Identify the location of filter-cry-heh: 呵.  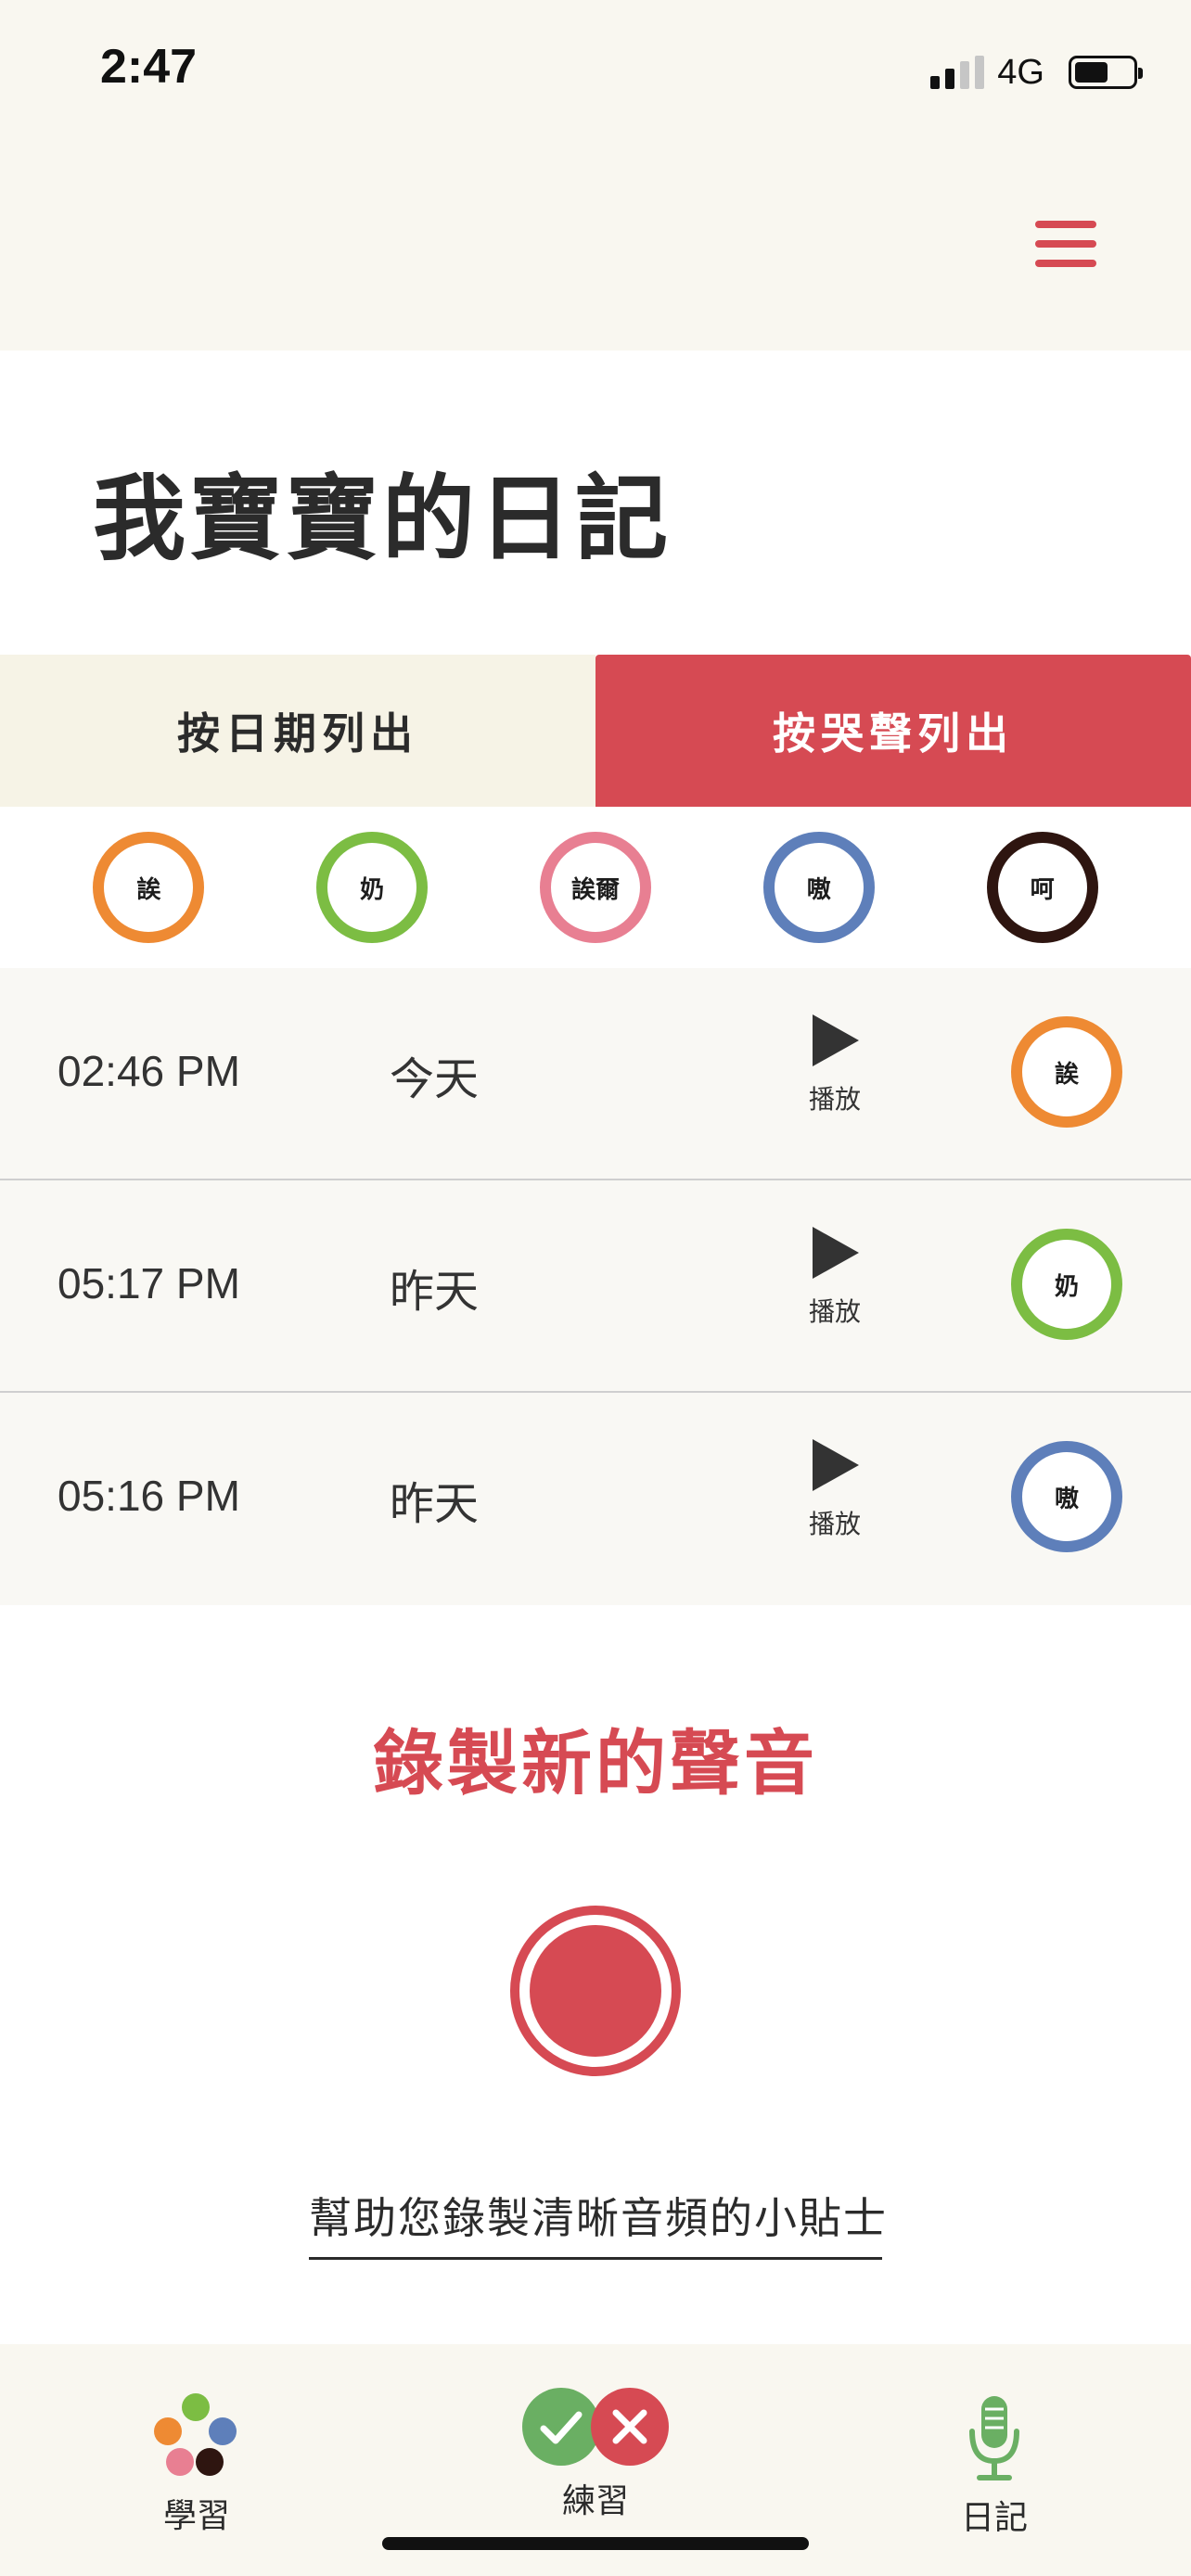
(1042, 887).